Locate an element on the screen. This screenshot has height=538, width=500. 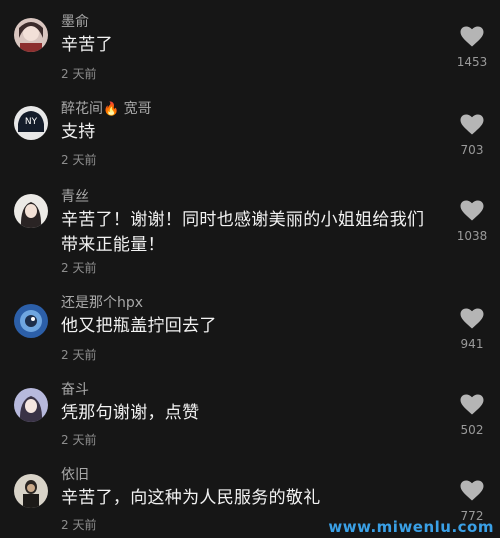
username: 奋斗 is located at coordinates (75, 390).